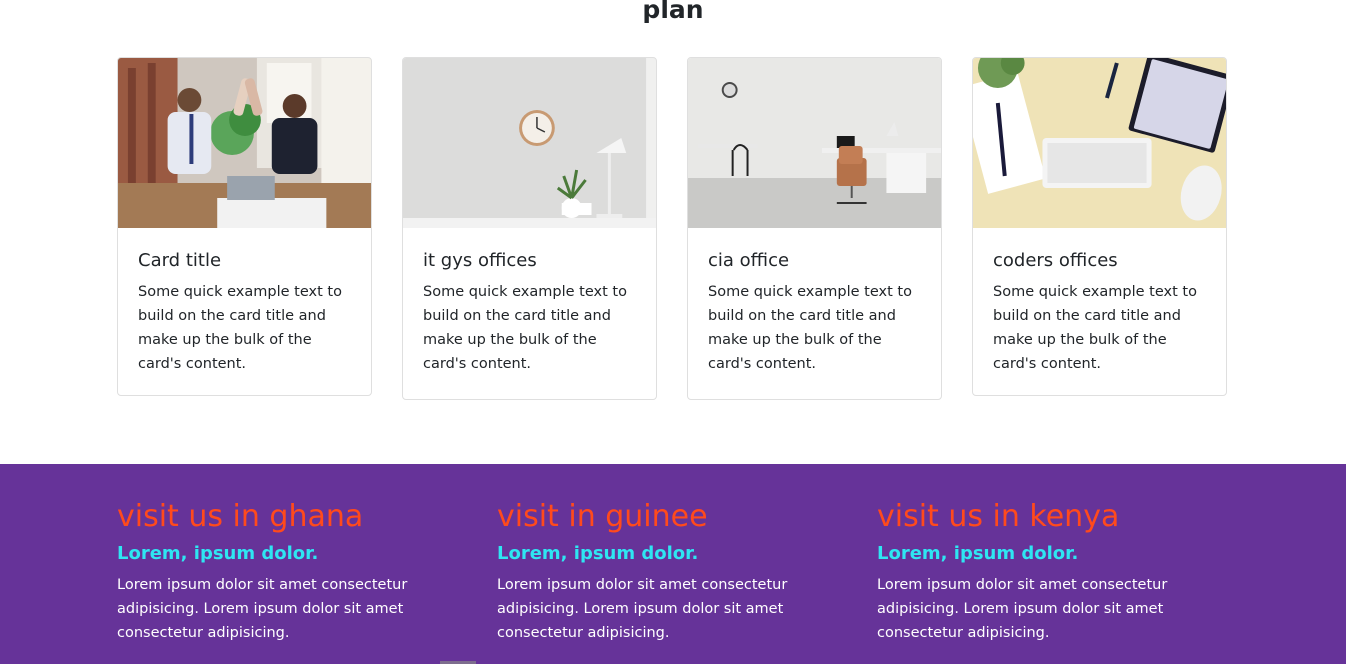 The width and height of the screenshot is (1346, 664). What do you see at coordinates (749, 260) in the screenshot?
I see `card-title: cia office` at bounding box center [749, 260].